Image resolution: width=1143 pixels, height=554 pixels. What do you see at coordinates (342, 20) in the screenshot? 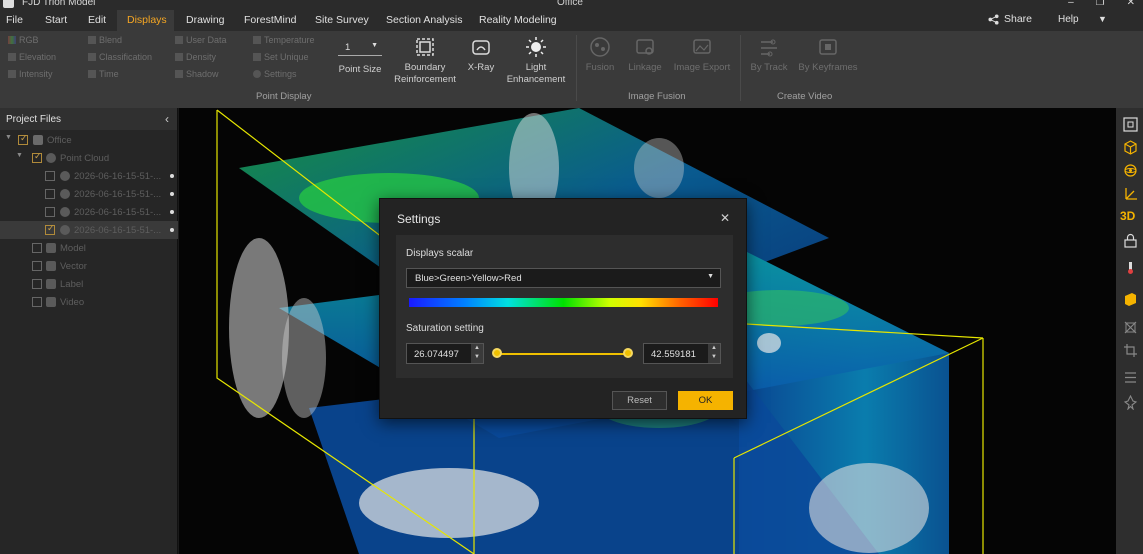
I see `menu-site-survey: Site Survey` at bounding box center [342, 20].